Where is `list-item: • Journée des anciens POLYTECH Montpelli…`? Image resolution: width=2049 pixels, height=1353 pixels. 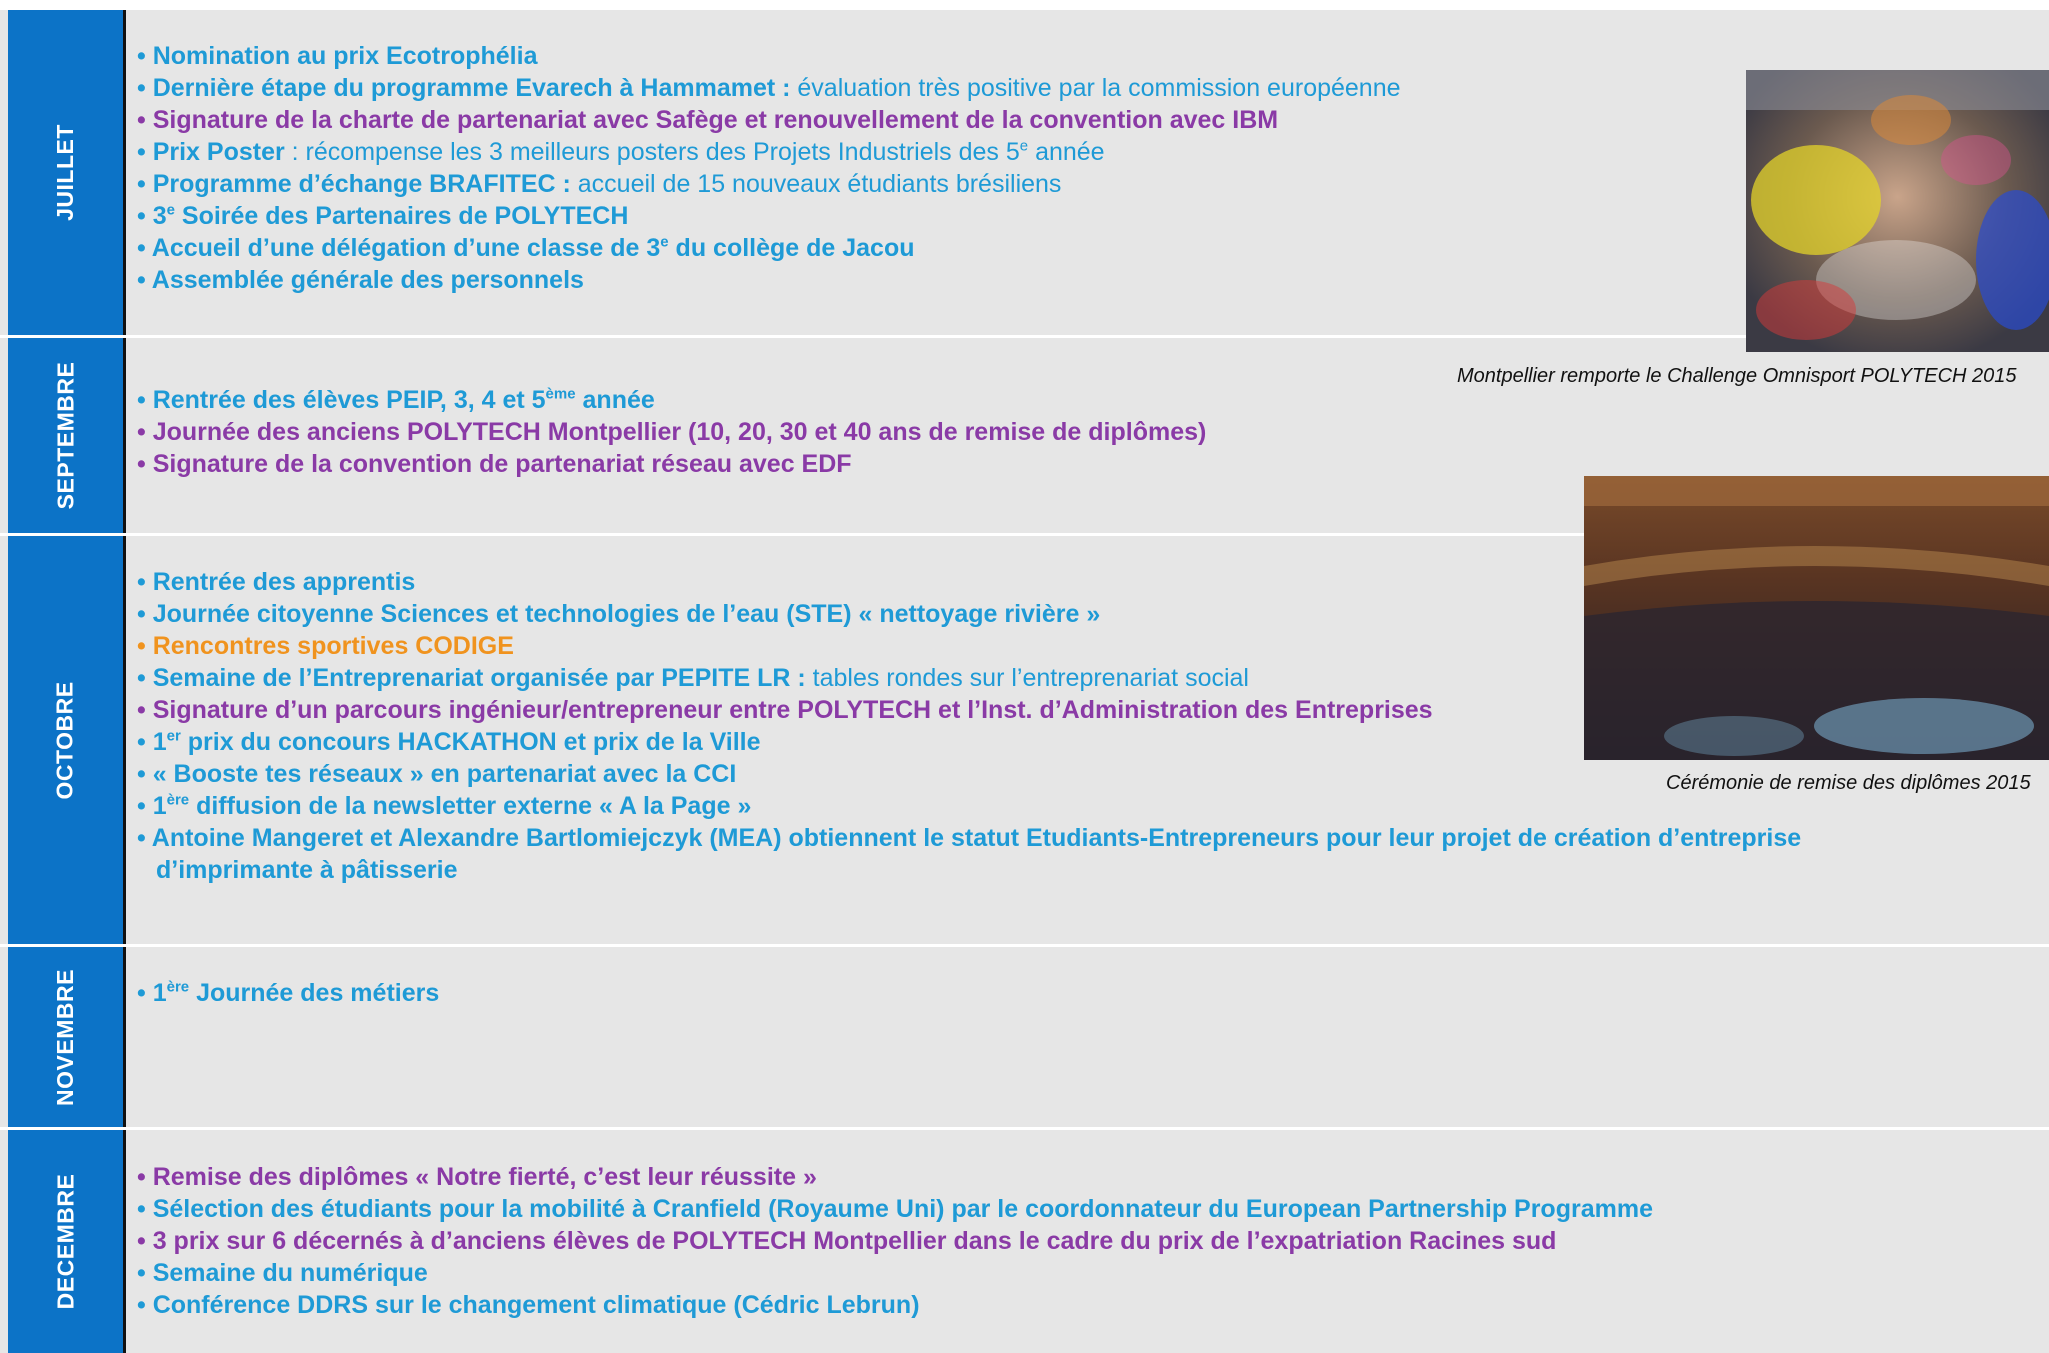
list-item: • Journée des anciens POLYTECH Montpelli… is located at coordinates (672, 432).